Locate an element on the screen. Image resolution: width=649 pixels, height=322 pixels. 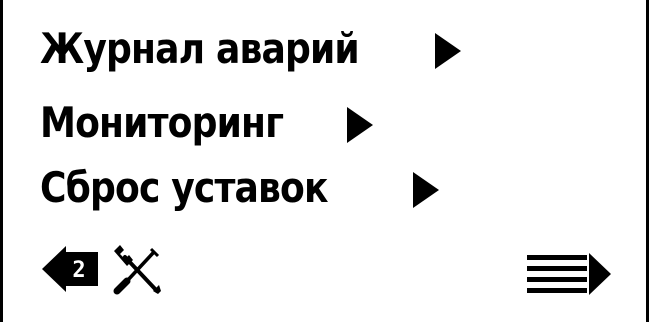
menu-item-label: Журнал аварий is located at coordinates (200, 48).